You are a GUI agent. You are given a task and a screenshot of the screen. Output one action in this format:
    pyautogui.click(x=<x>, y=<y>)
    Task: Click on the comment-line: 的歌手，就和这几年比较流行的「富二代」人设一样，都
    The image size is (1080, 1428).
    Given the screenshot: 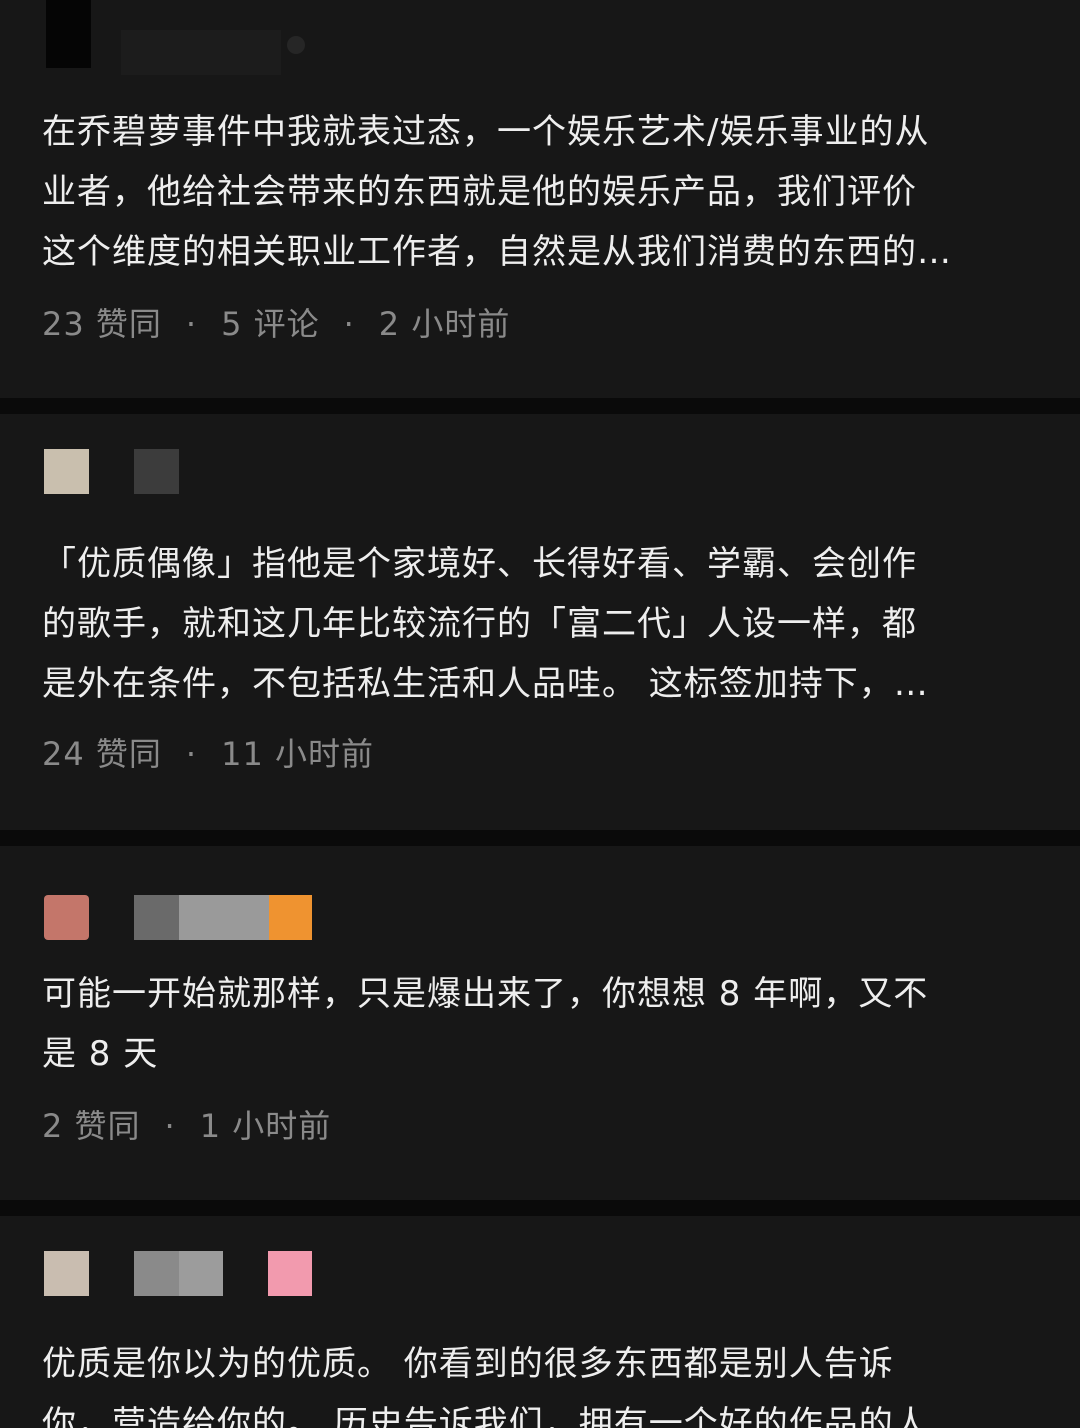 What is the action you would take?
    pyautogui.click(x=479, y=624)
    